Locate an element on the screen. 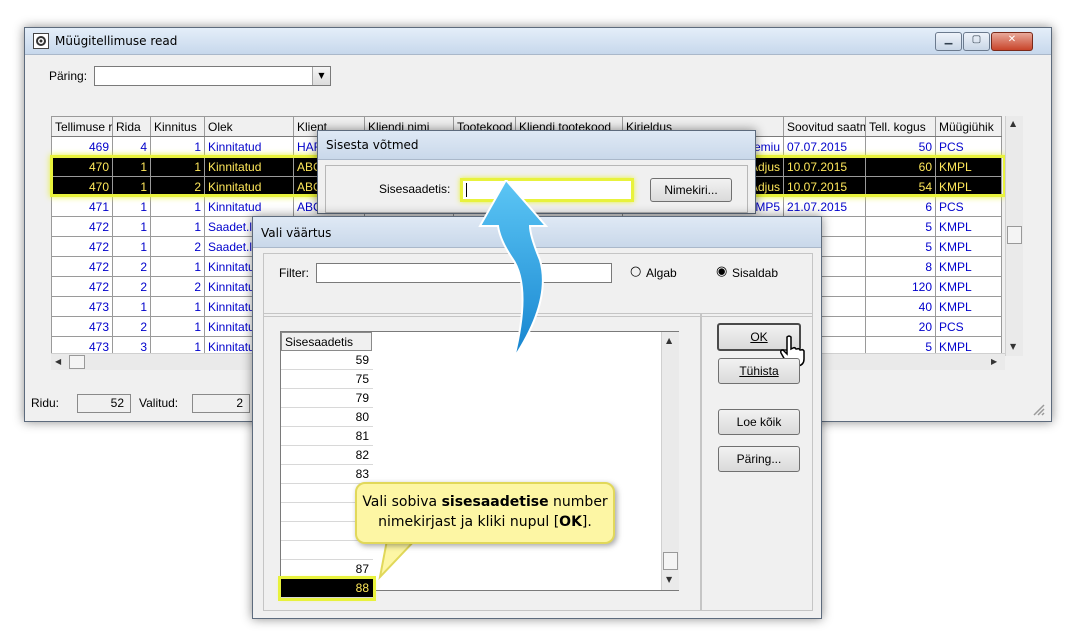 The width and height of the screenshot is (1074, 641). list-item: 75 is located at coordinates (327, 379).